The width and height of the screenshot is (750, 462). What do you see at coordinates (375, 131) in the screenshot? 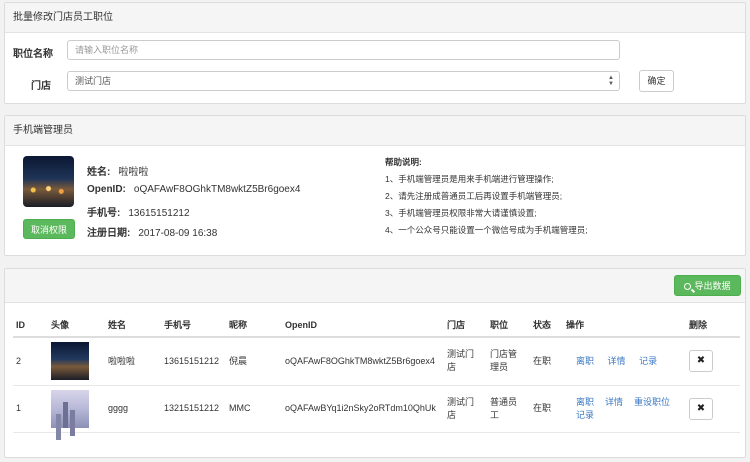
I see `mobile-admin-title: 手机端管理员` at bounding box center [375, 131].